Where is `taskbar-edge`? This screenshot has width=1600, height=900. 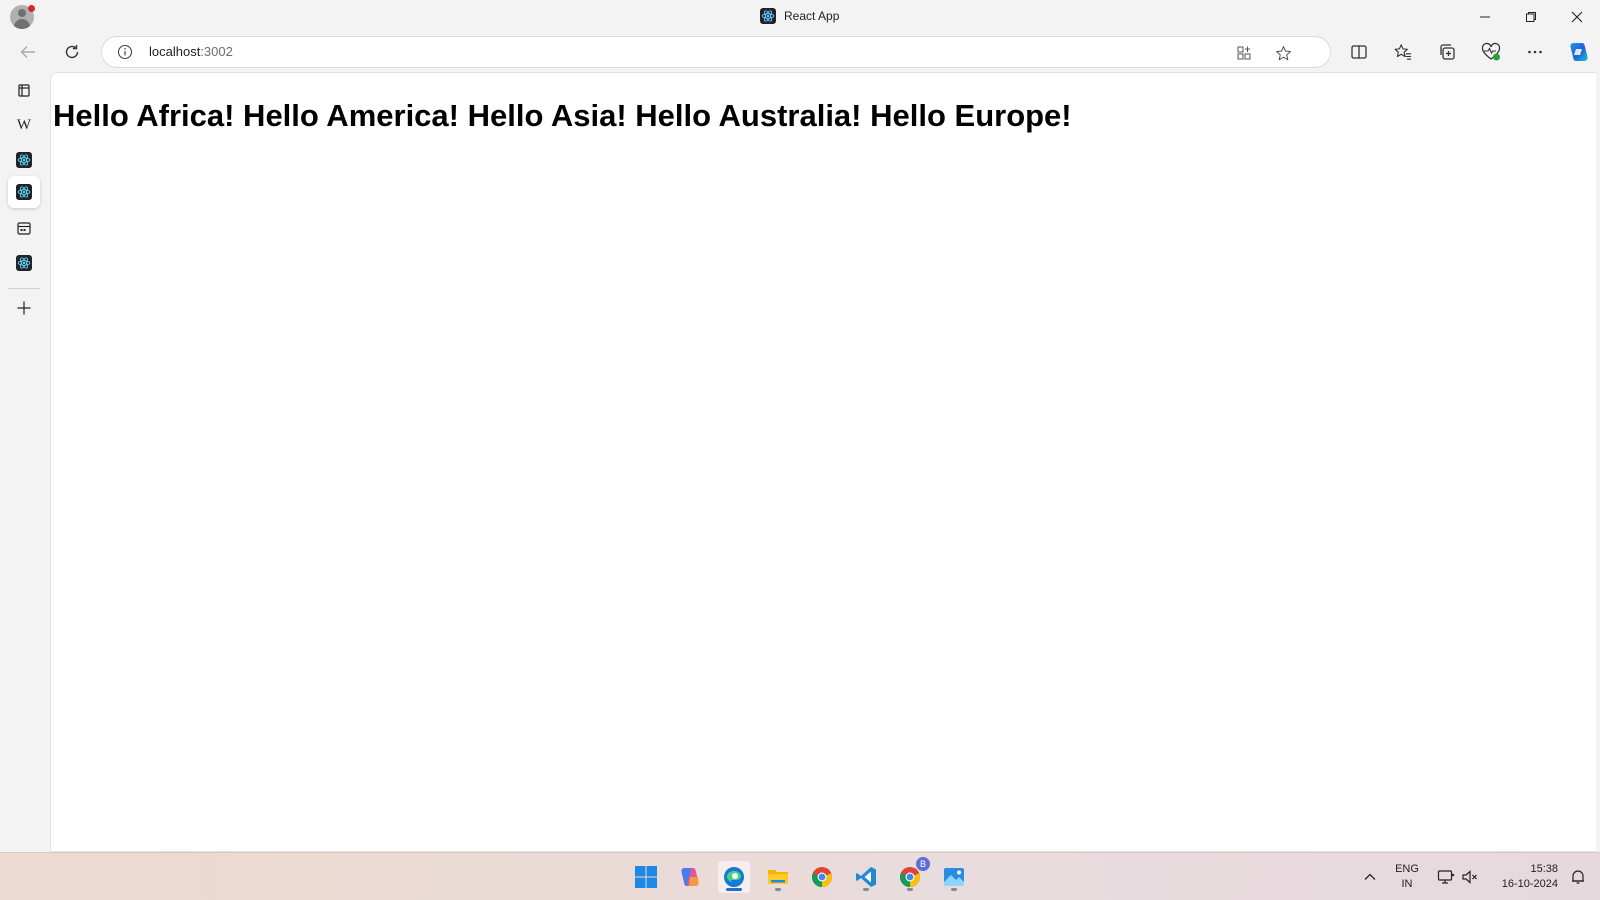 taskbar-edge is located at coordinates (734, 877).